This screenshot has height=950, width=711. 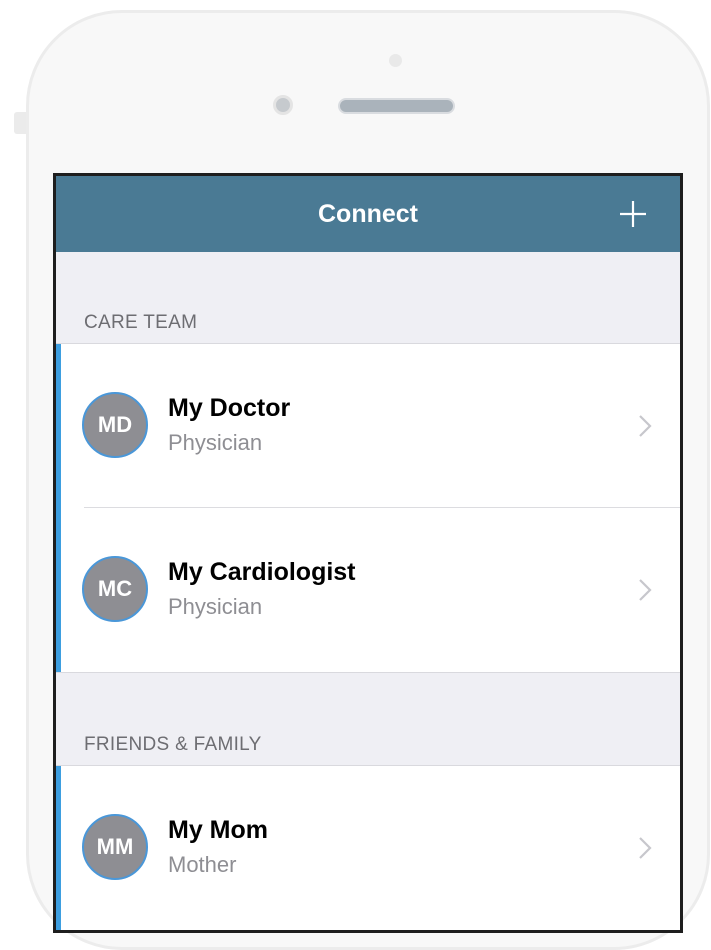 I want to click on phone-side-button, so click(x=20, y=123).